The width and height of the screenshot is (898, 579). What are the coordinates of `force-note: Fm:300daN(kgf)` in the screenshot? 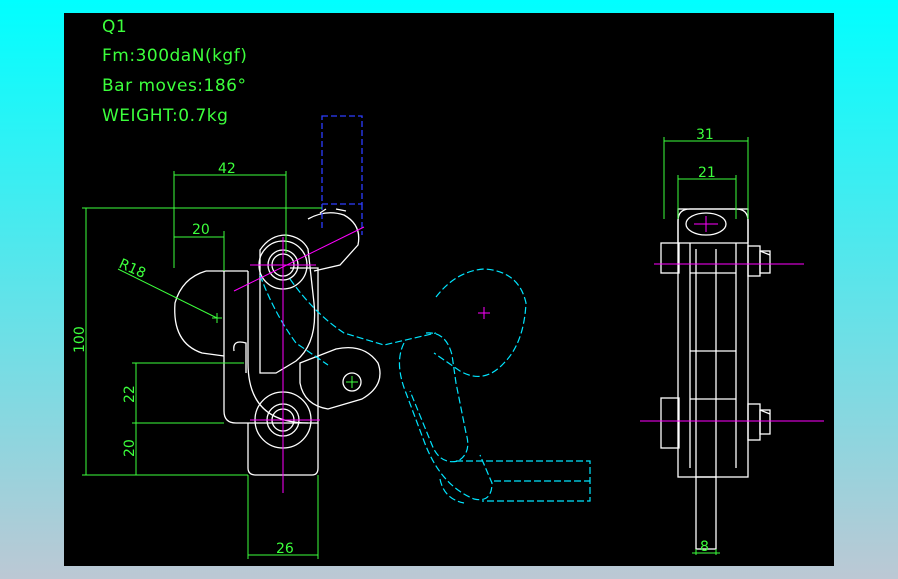 It's located at (175, 56).